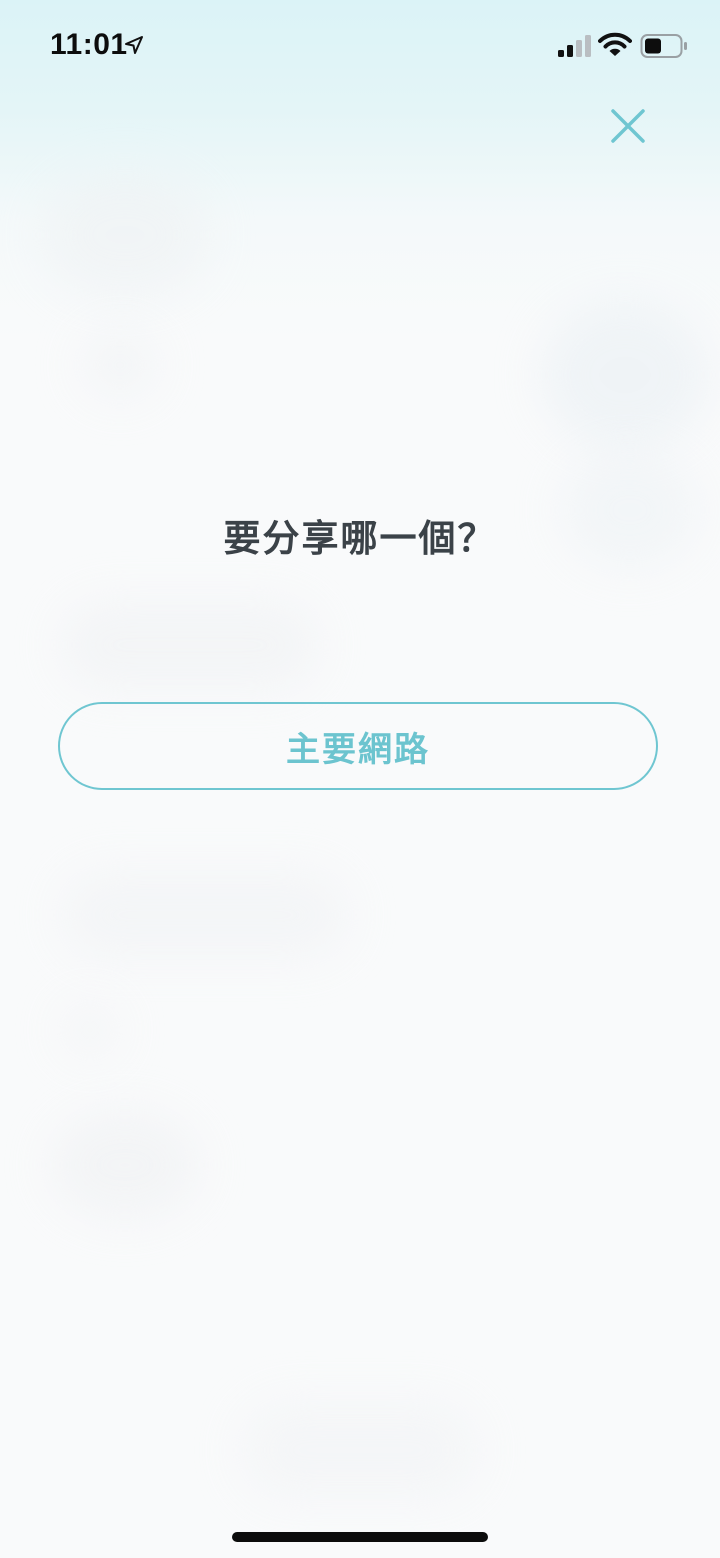  I want to click on status-time: 11:01, so click(89, 44).